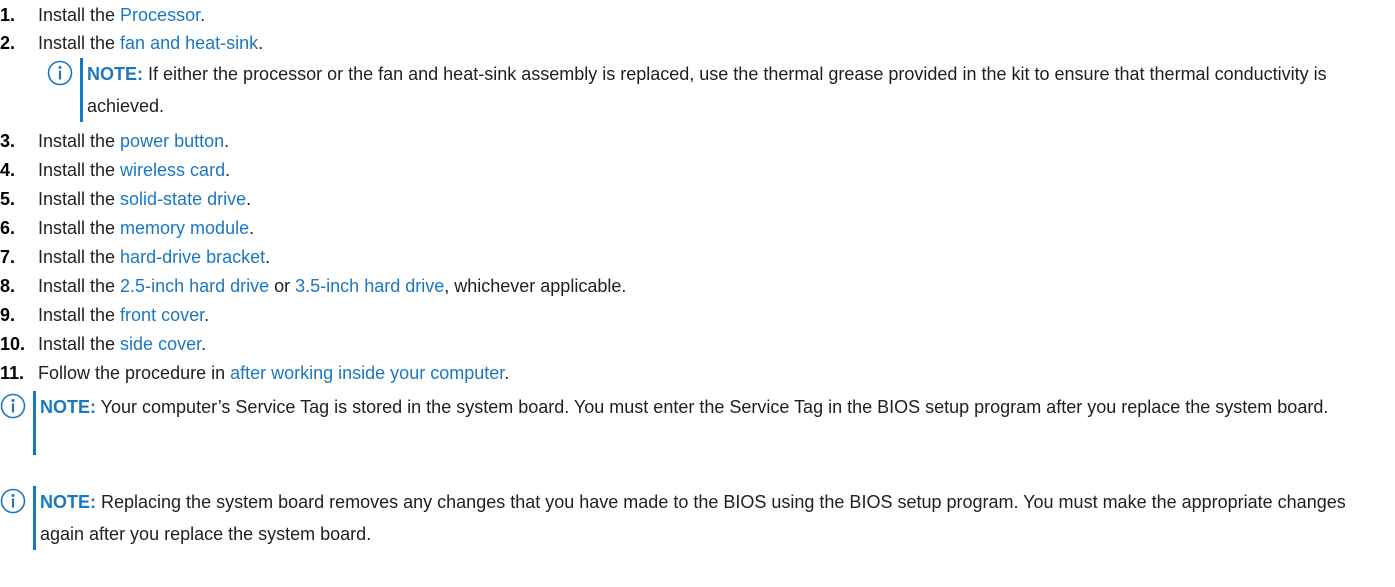  I want to click on step-number: 7., so click(8, 257).